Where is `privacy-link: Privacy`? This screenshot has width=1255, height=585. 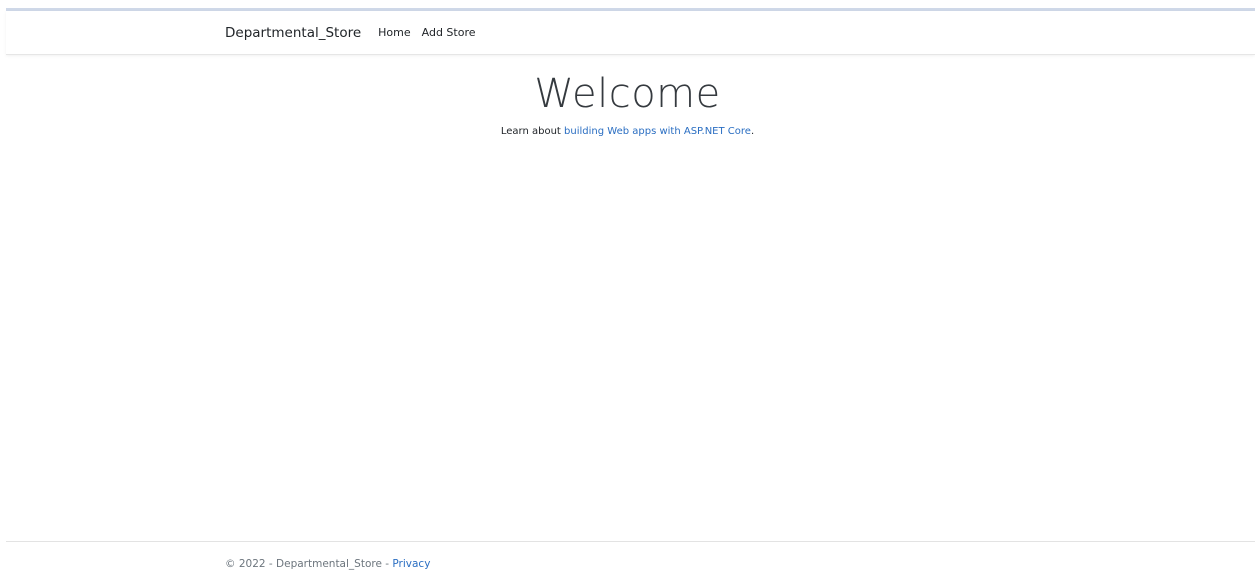
privacy-link: Privacy is located at coordinates (411, 564).